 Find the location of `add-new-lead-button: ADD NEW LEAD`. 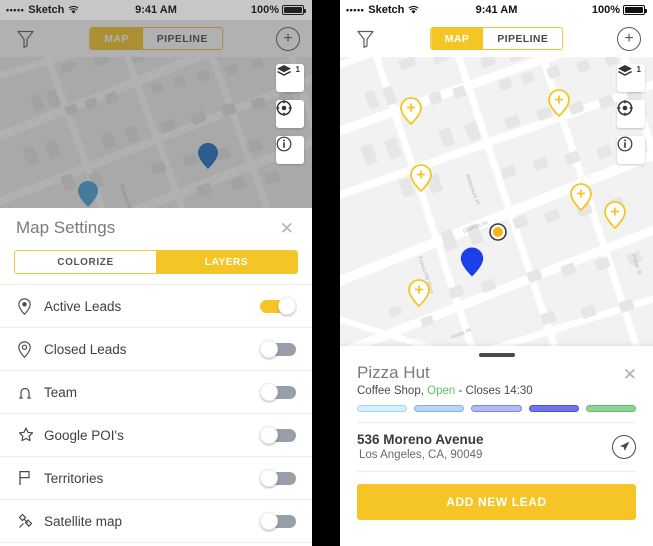

add-new-lead-button: ADD NEW LEAD is located at coordinates (496, 502).